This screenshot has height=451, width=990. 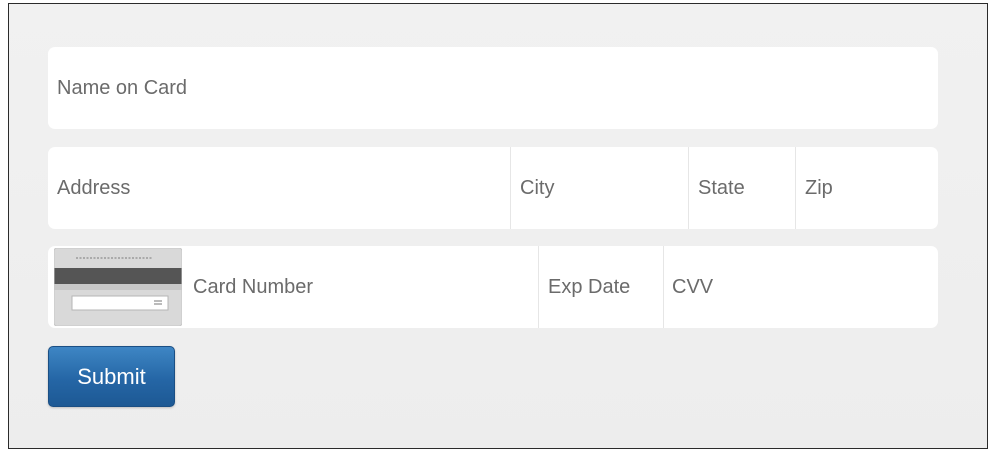 What do you see at coordinates (589, 286) in the screenshot?
I see `exp-date-placeholder: Exp Date` at bounding box center [589, 286].